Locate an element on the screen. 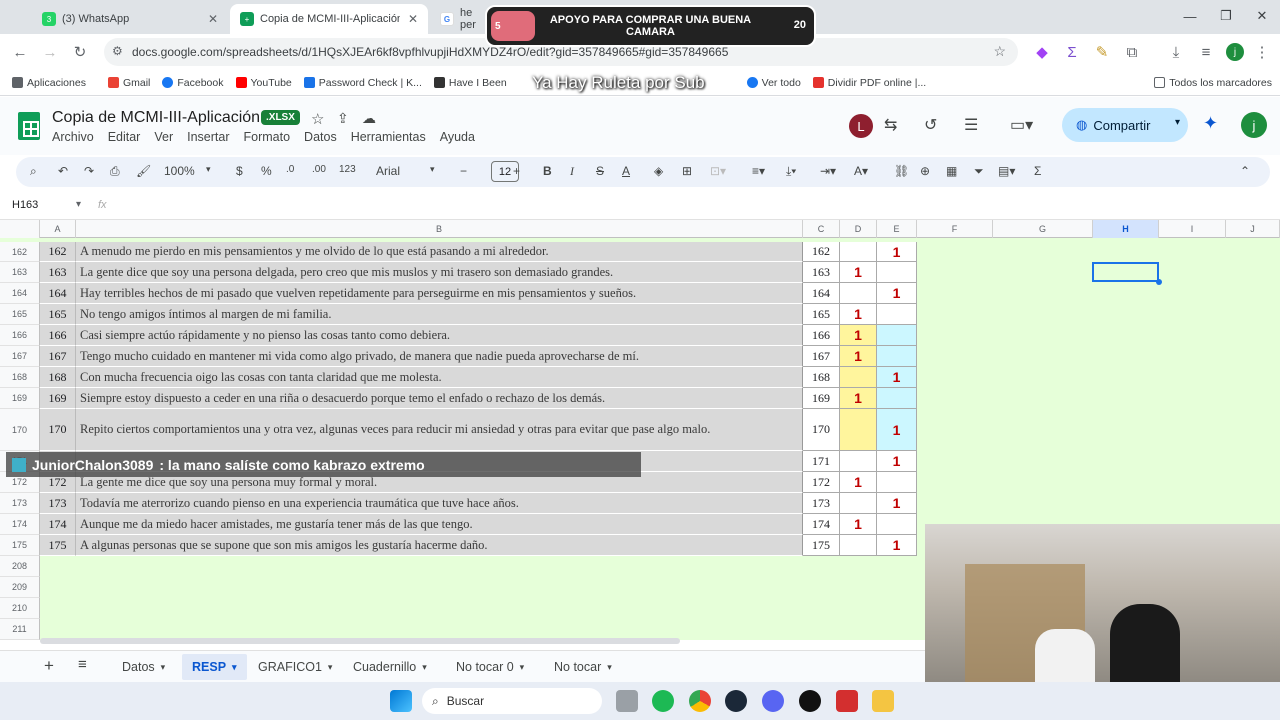  bookmark-facebook: Facebook is located at coordinates (193, 83).